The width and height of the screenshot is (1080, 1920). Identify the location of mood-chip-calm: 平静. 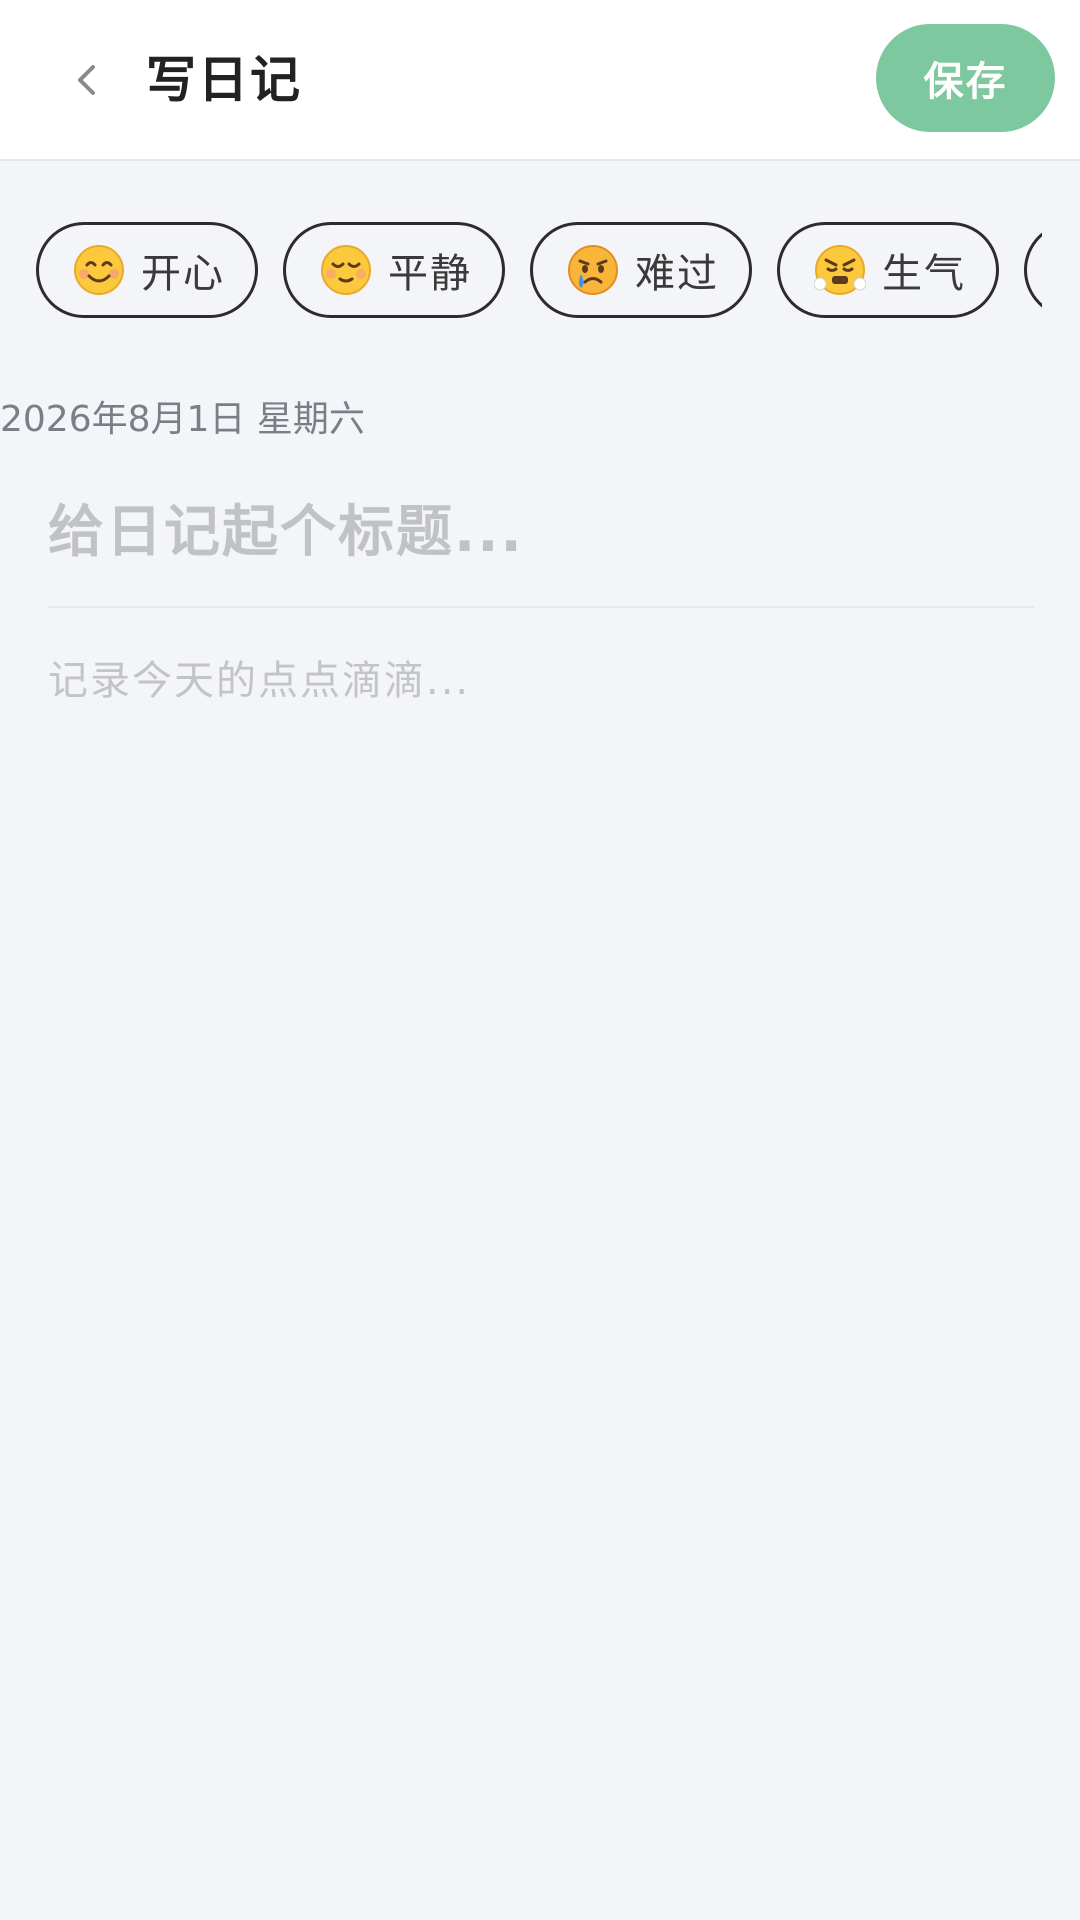
(394, 270).